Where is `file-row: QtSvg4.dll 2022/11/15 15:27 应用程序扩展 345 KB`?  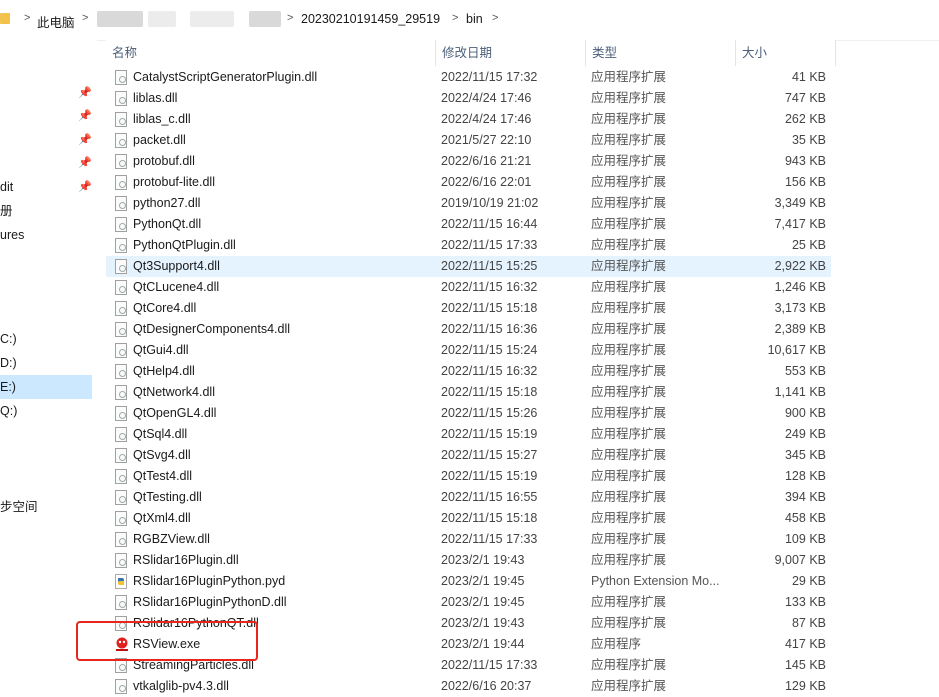
file-row: QtSvg4.dll 2022/11/15 15:27 应用程序扩展 345 KB is located at coordinates (468, 455).